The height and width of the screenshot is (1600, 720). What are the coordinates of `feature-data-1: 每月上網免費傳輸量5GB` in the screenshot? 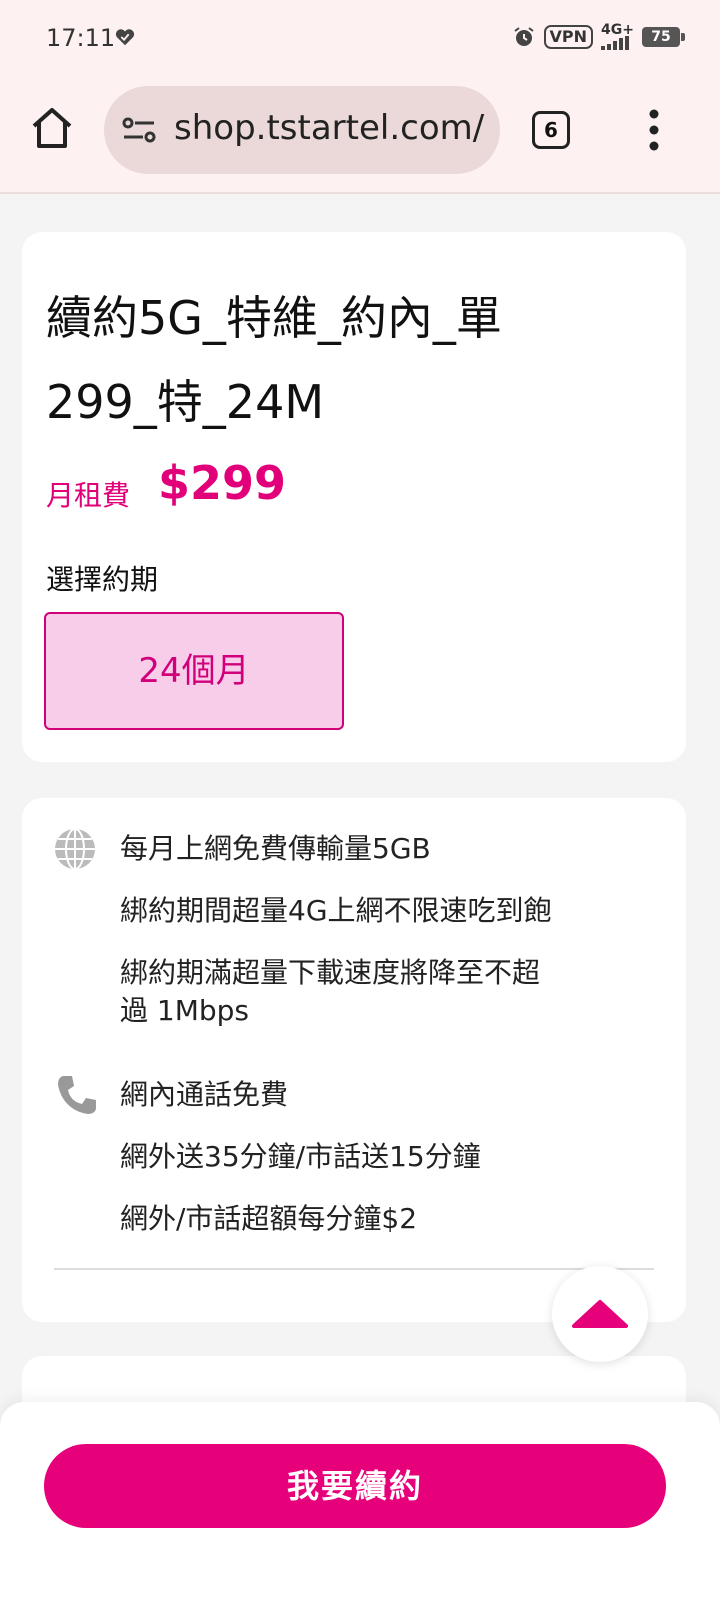 It's located at (275, 848).